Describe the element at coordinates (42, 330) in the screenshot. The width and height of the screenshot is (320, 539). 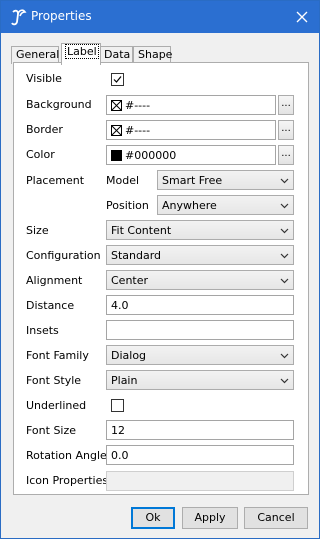
I see `insets-label: Insets` at that location.